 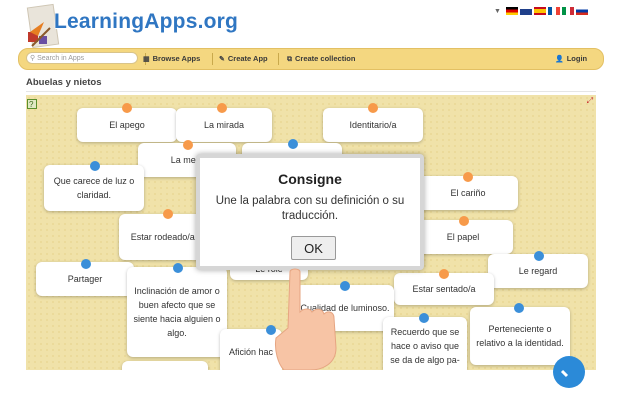 I want to click on card-label: Estar sentado/a, so click(x=444, y=289).